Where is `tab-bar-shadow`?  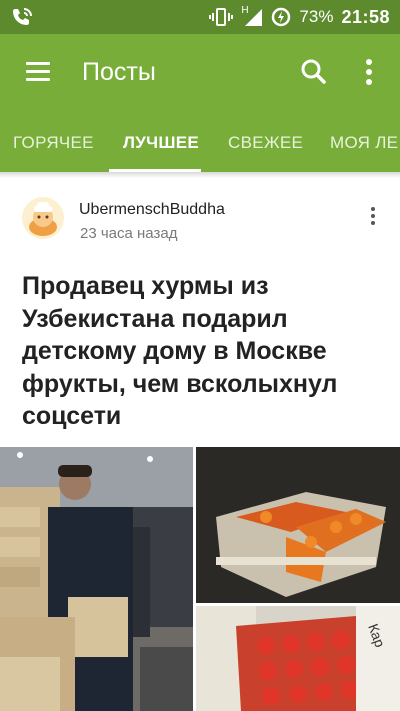 tab-bar-shadow is located at coordinates (200, 175).